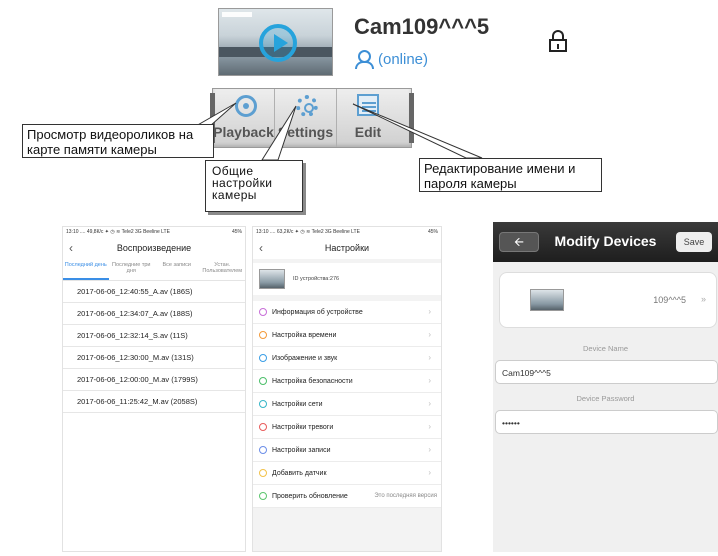 Image resolution: width=718 pixels, height=556 pixels. Describe the element at coordinates (254, 186) in the screenshot. I see `settings-callout: Общие настройки камеры` at that location.